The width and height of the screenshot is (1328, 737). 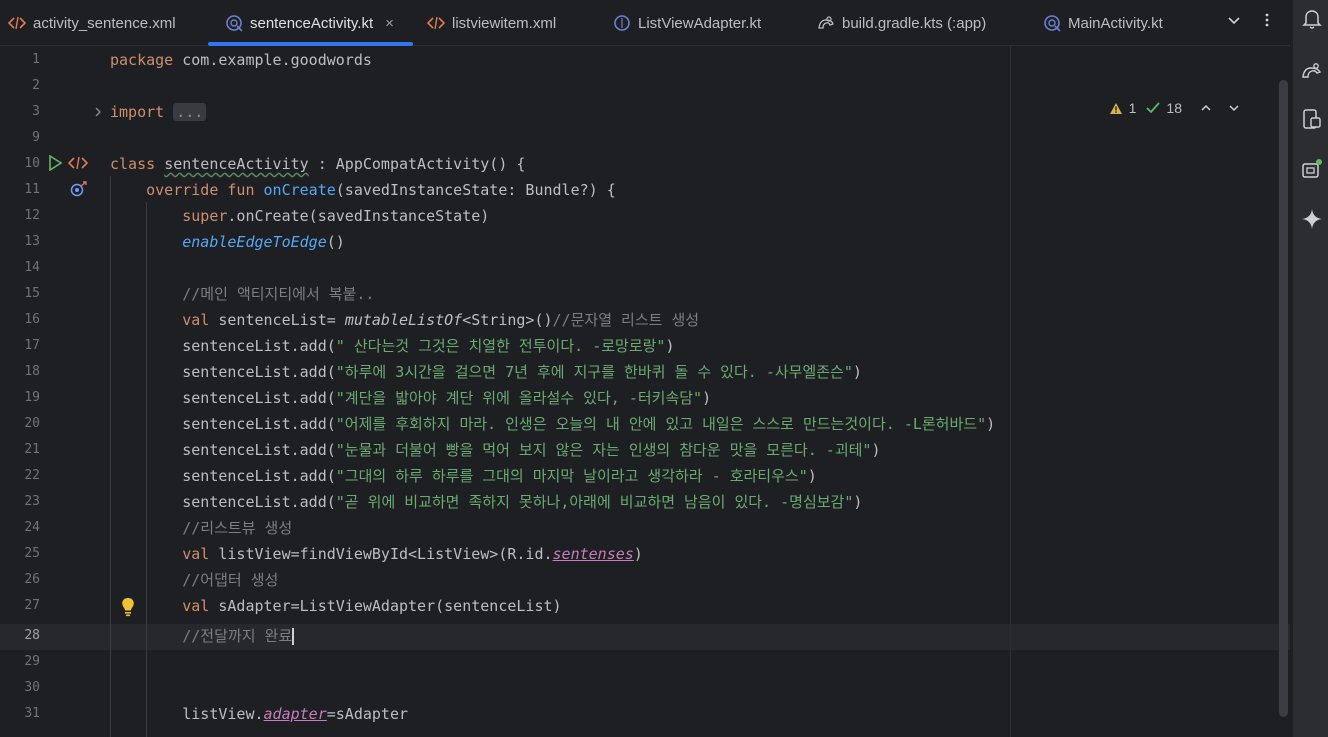 What do you see at coordinates (78, 163) in the screenshot?
I see `xml-layout-icon` at bounding box center [78, 163].